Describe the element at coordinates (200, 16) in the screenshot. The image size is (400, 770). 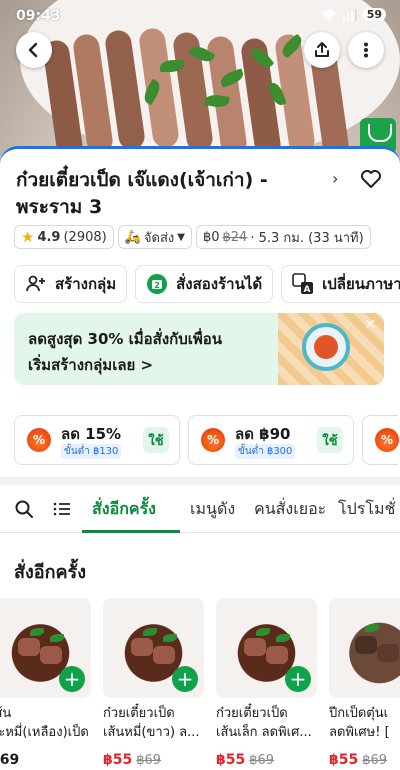
I see `status-bar: 09:43 59` at that location.